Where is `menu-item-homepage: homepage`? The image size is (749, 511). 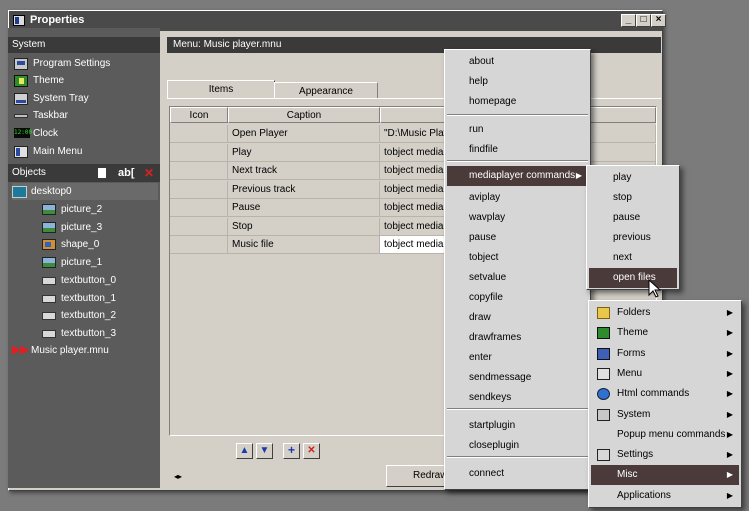
menu-item-homepage: homepage is located at coordinates (517, 102).